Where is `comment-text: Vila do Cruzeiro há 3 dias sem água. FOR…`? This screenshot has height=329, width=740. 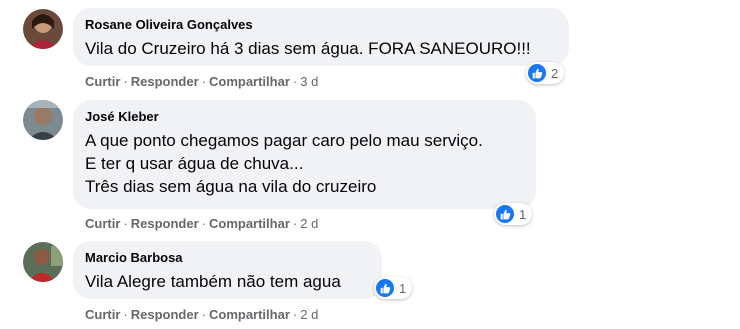
comment-text: Vila do Cruzeiro há 3 dias sem água. FOR… is located at coordinates (308, 48).